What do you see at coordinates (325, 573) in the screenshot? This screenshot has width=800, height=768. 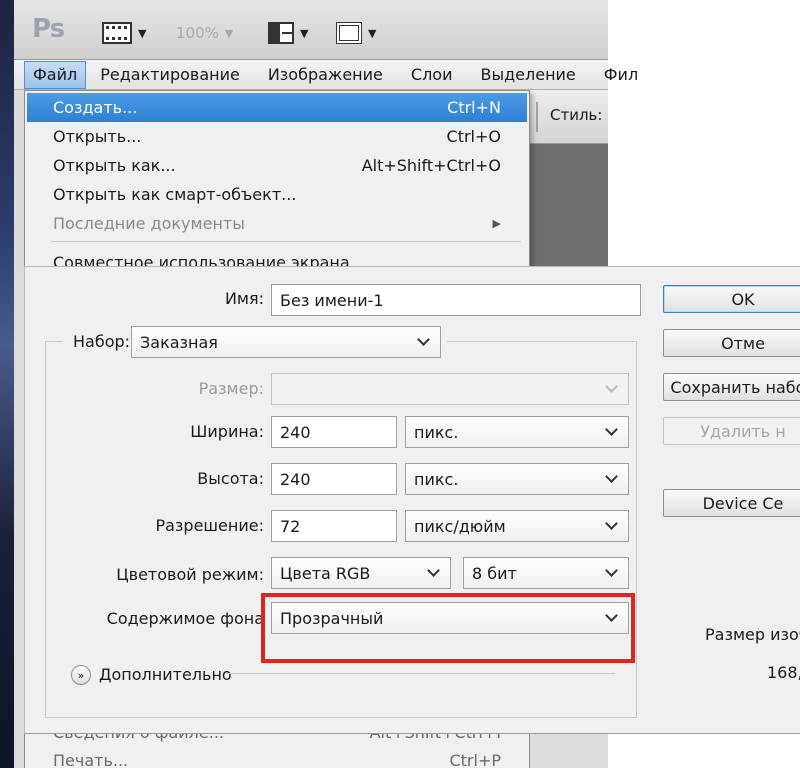 I see `color-mode-value: Цвета RGB` at bounding box center [325, 573].